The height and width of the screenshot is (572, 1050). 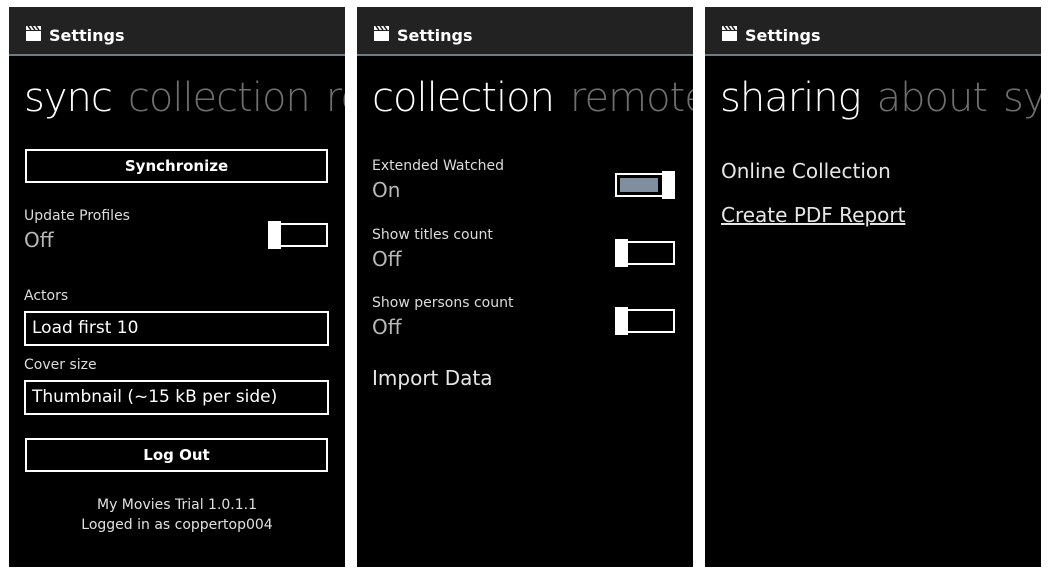 I want to click on show-titles-count-label: Show titles count, so click(x=432, y=235).